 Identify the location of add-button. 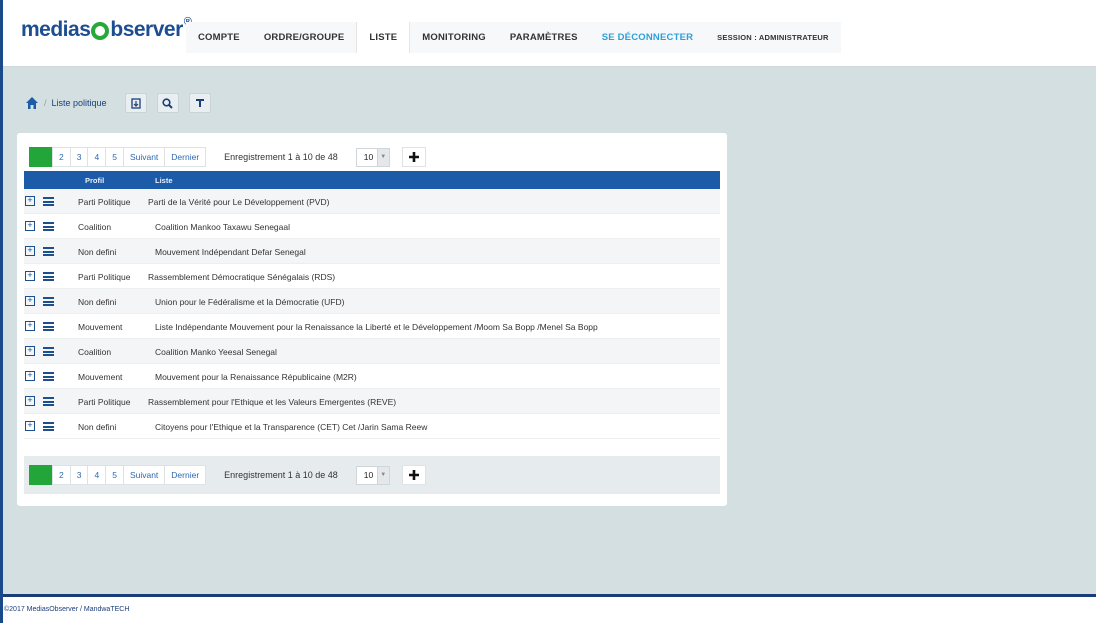
(413, 157).